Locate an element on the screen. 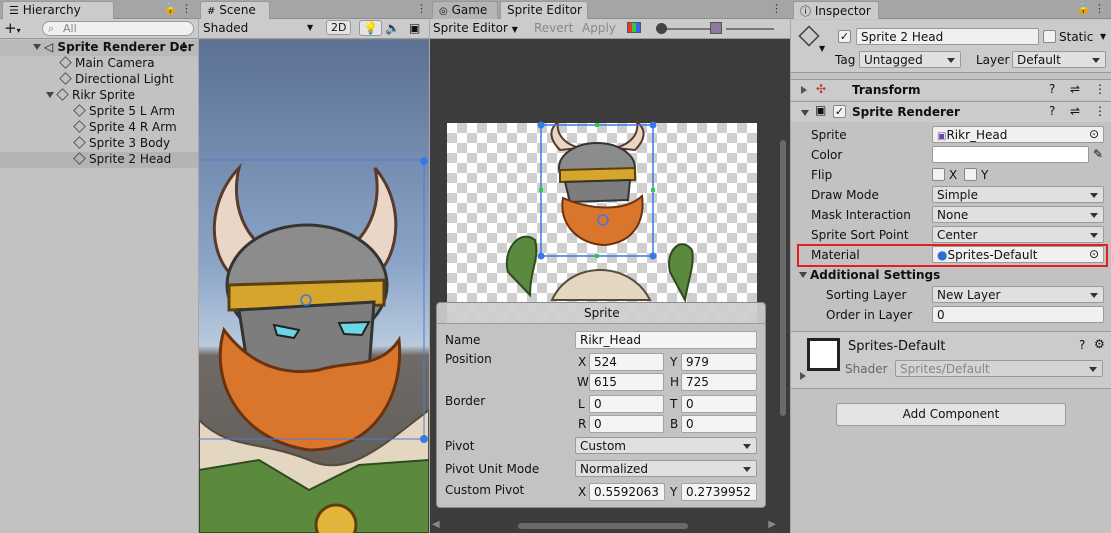 The image size is (1111, 533). add-component-button: Add Component is located at coordinates (951, 414).